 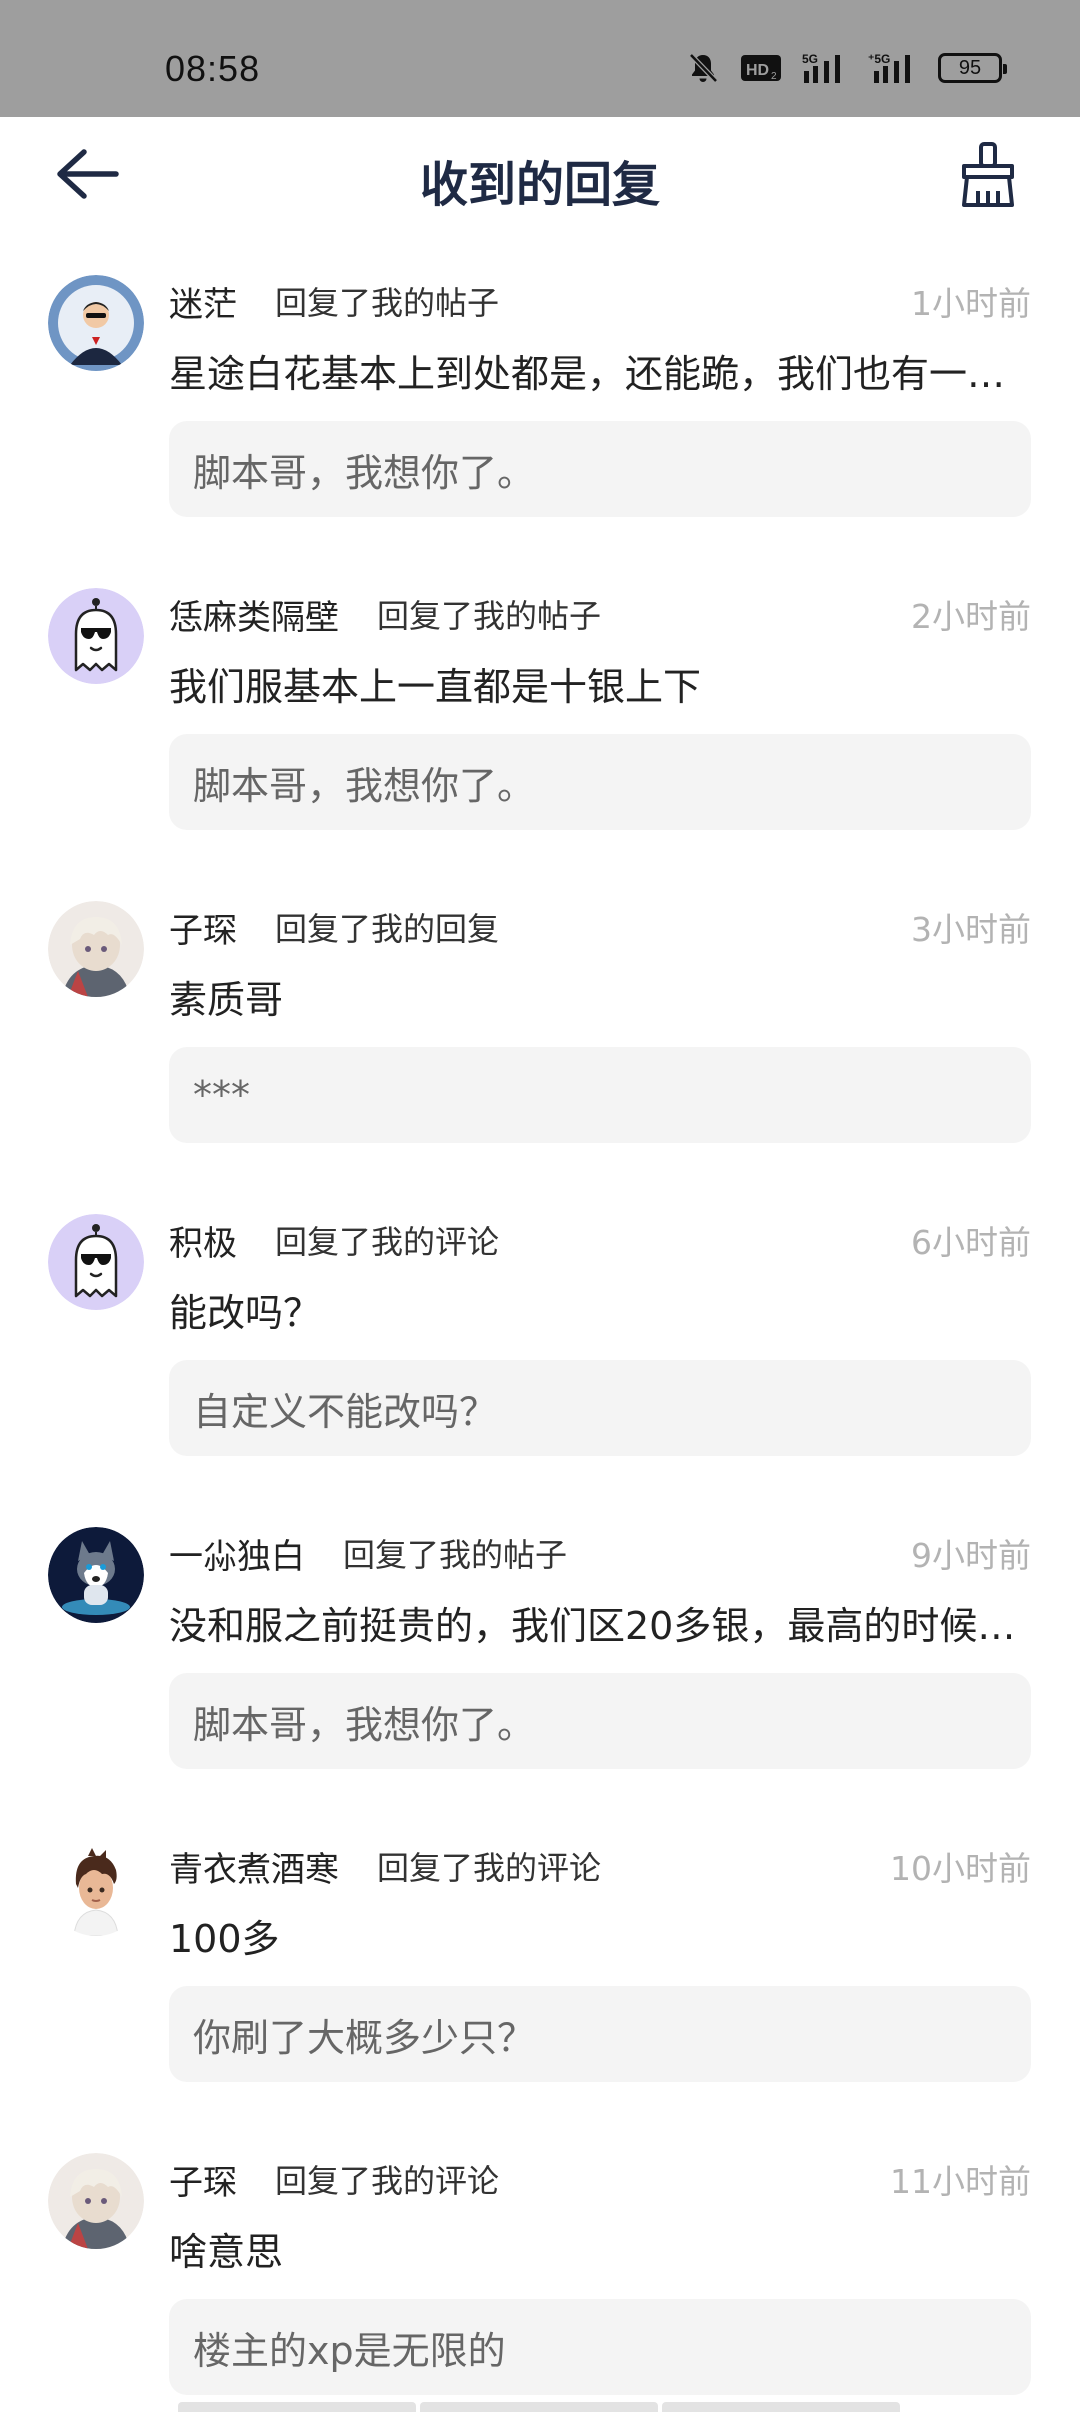 I want to click on clear-all-button, so click(x=988, y=175).